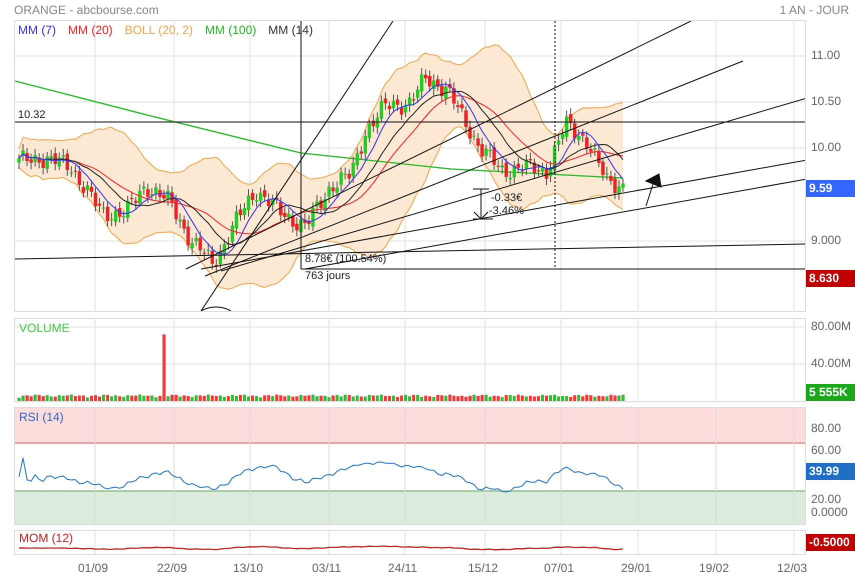 The width and height of the screenshot is (855, 580). Describe the element at coordinates (90, 30) in the screenshot. I see `legend-item: MM (20)` at that location.